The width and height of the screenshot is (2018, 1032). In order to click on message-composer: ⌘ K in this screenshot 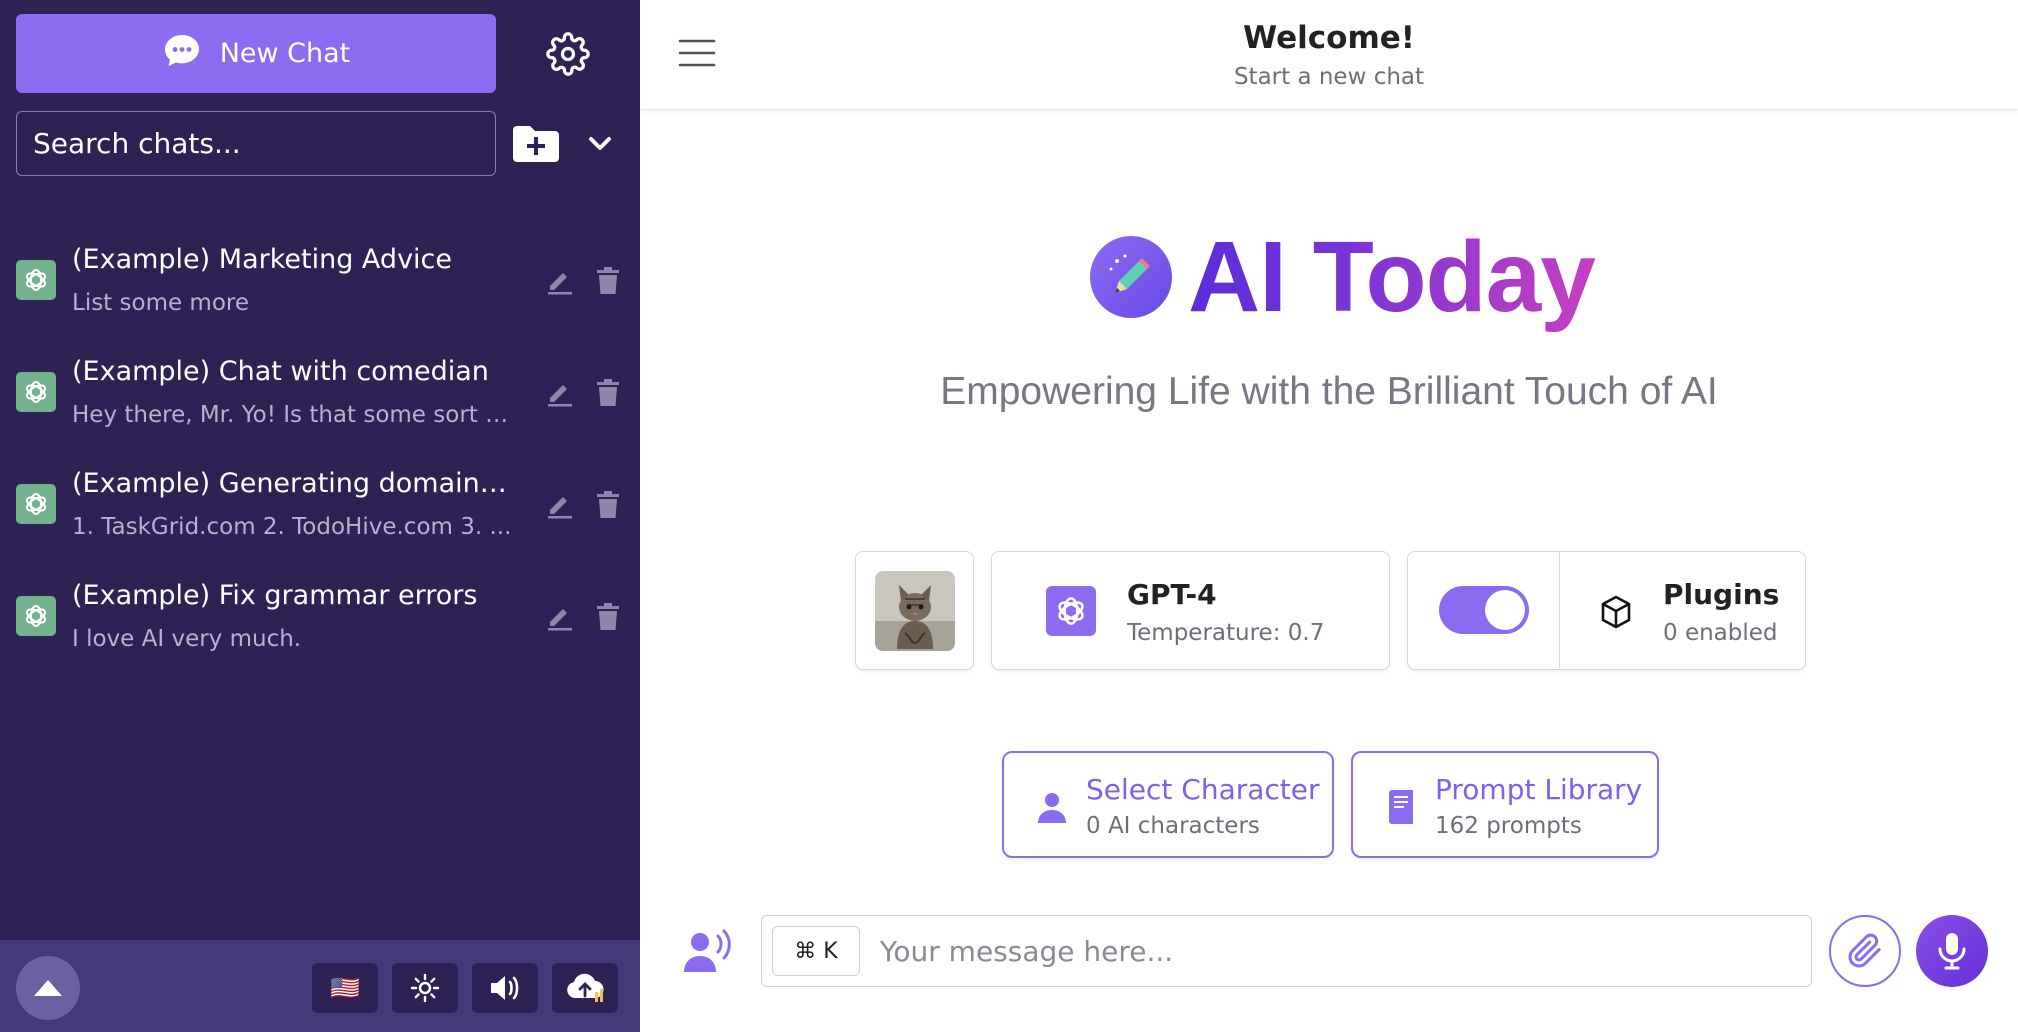, I will do `click(1286, 951)`.